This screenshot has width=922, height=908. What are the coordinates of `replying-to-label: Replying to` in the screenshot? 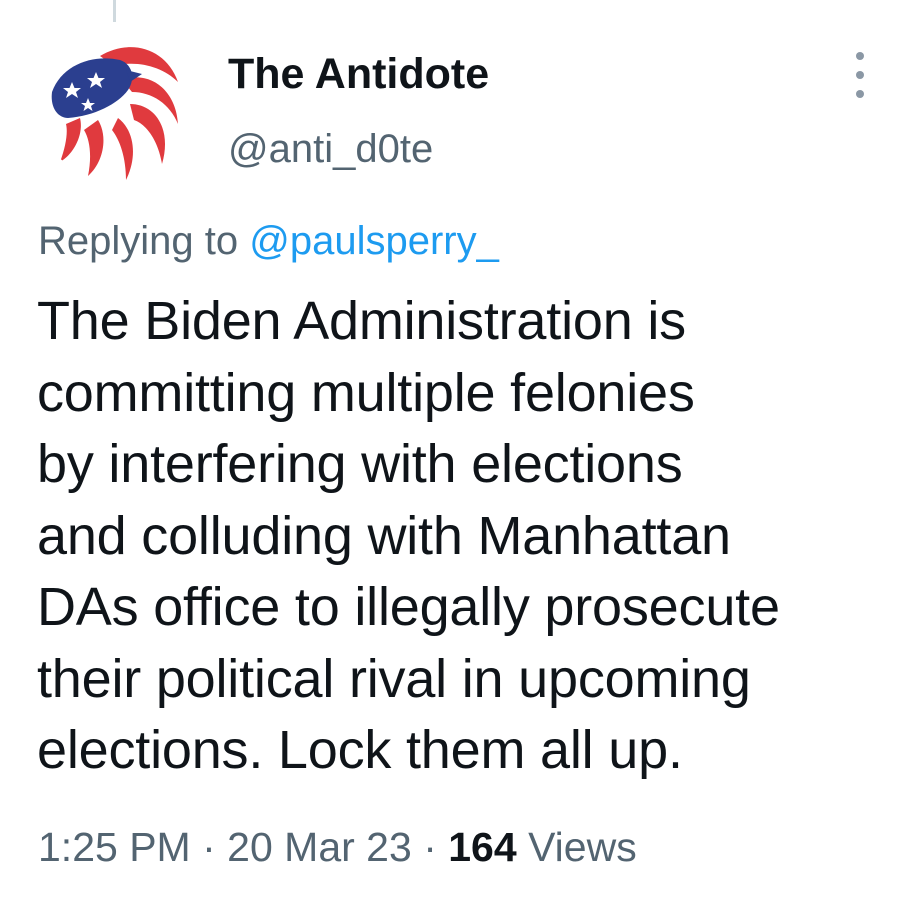 It's located at (138, 241).